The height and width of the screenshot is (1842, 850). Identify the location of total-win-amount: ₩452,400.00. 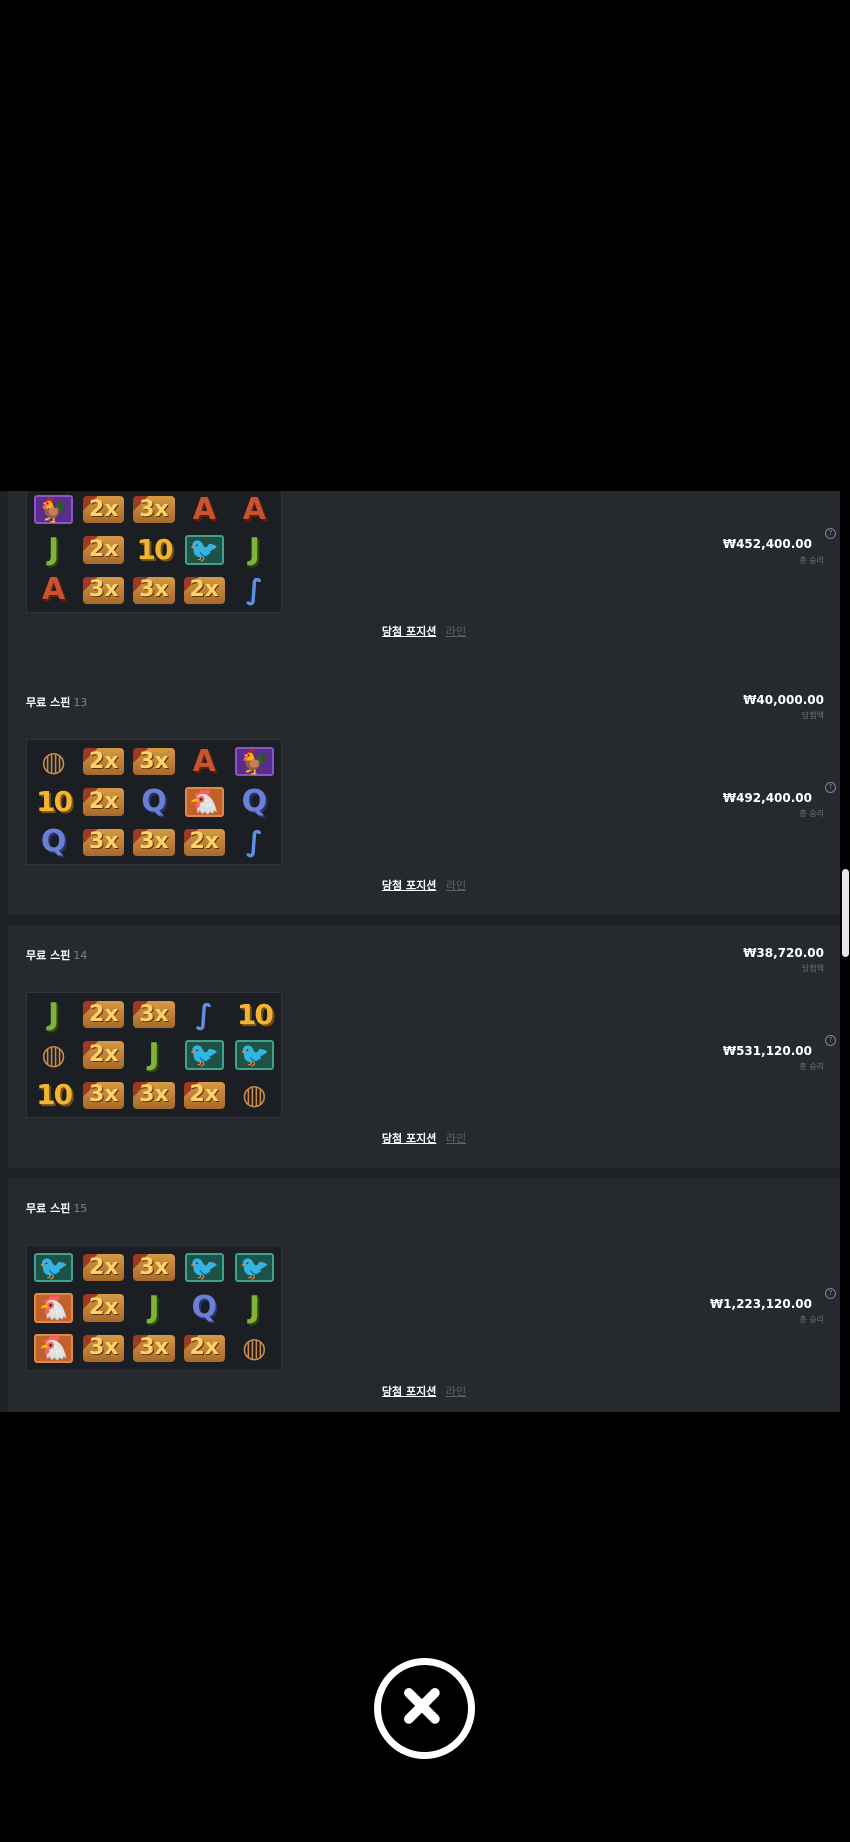
(767, 544).